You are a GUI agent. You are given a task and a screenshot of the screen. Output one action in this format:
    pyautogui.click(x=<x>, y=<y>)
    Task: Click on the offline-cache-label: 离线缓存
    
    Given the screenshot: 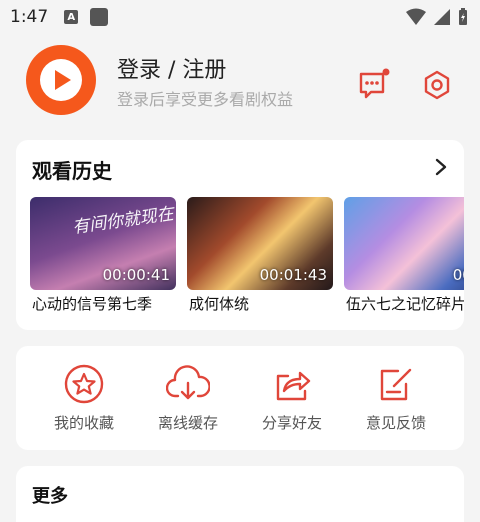 What is the action you would take?
    pyautogui.click(x=187, y=423)
    